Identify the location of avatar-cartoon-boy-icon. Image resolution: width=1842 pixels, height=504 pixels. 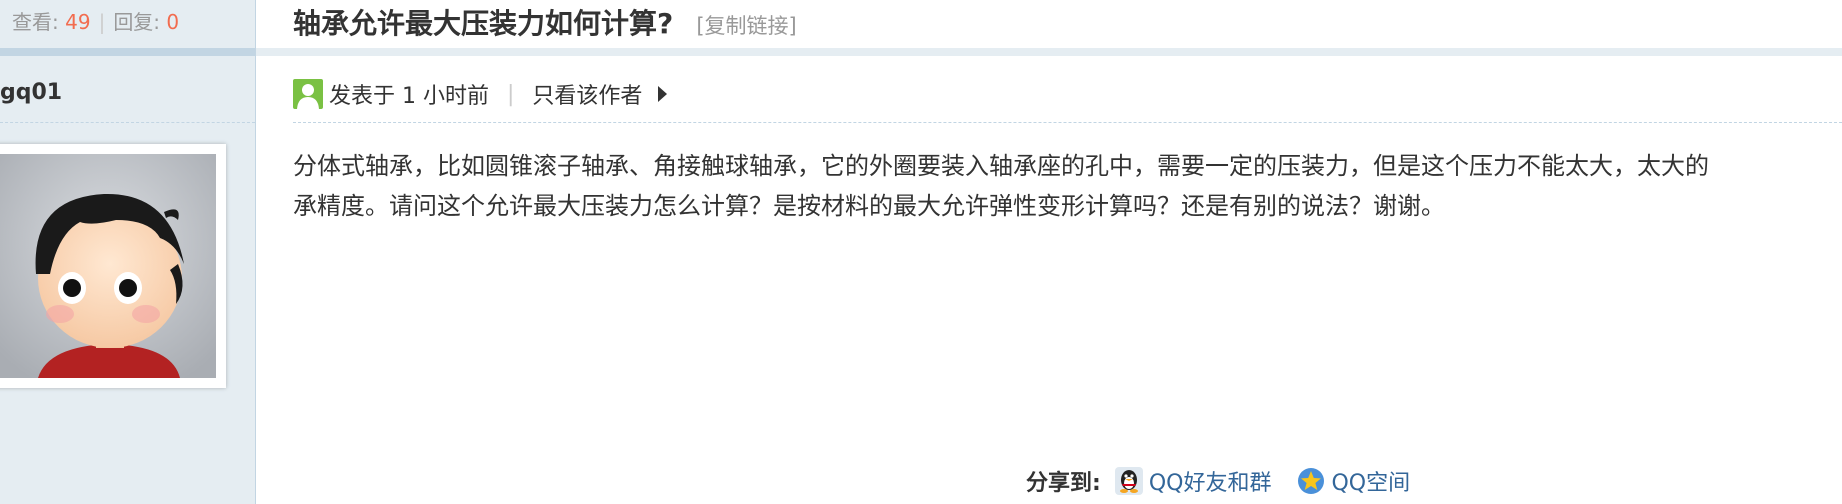
(108, 266).